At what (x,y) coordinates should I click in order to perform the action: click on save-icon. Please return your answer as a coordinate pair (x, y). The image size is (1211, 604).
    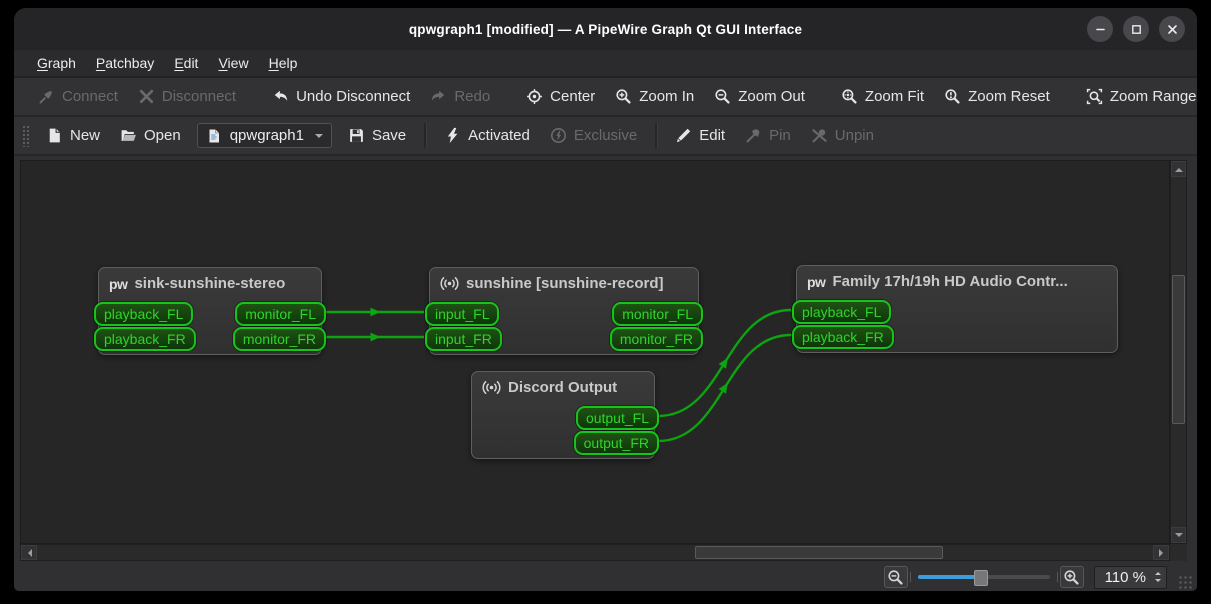
    Looking at the image, I should click on (356, 135).